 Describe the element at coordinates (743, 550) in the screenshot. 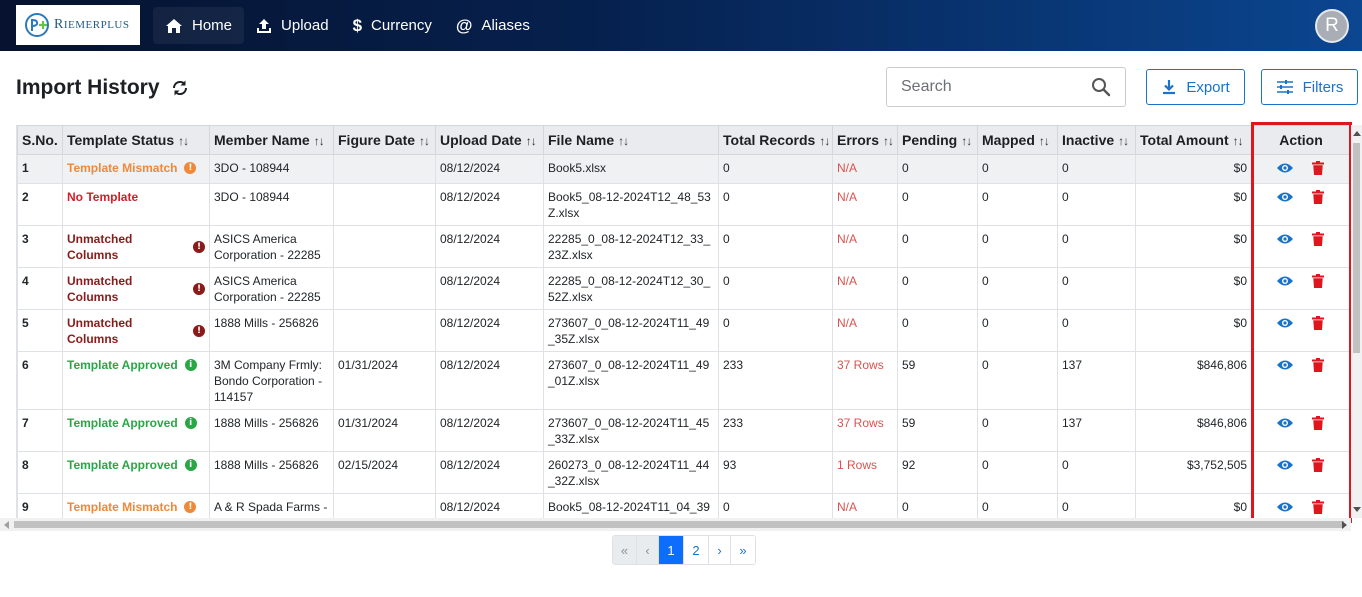

I see `page-last-button: »` at that location.